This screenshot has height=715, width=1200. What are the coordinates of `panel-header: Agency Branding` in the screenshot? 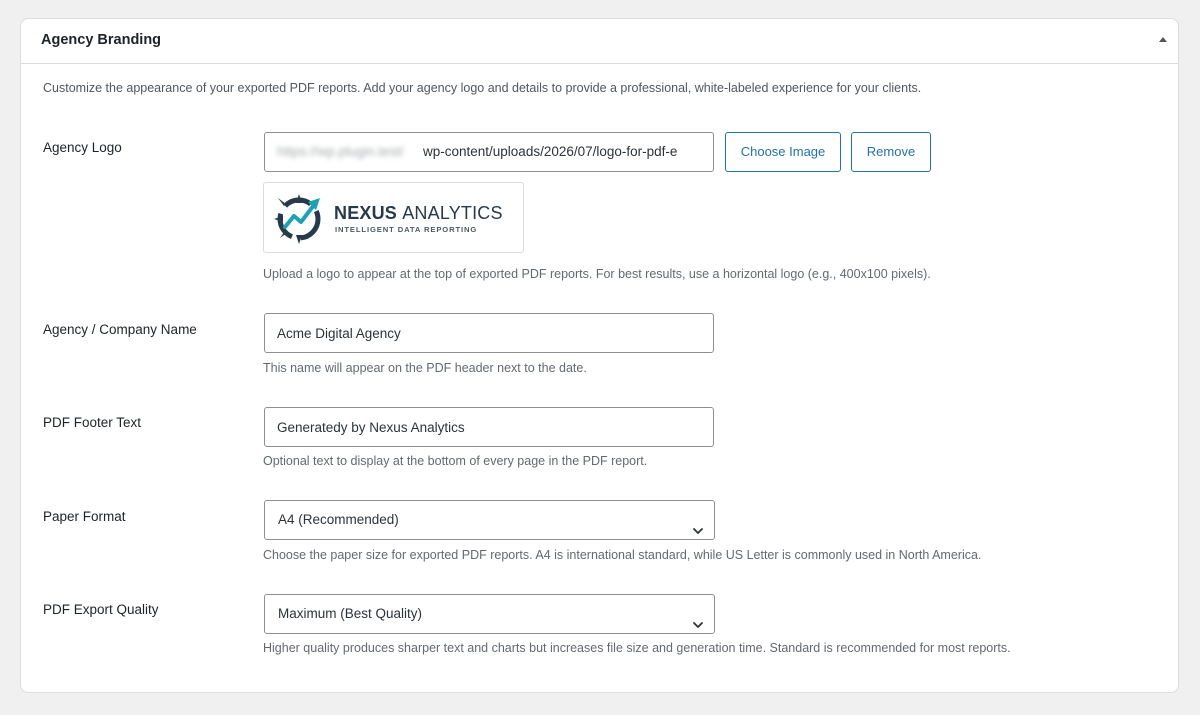 It's located at (599, 41).